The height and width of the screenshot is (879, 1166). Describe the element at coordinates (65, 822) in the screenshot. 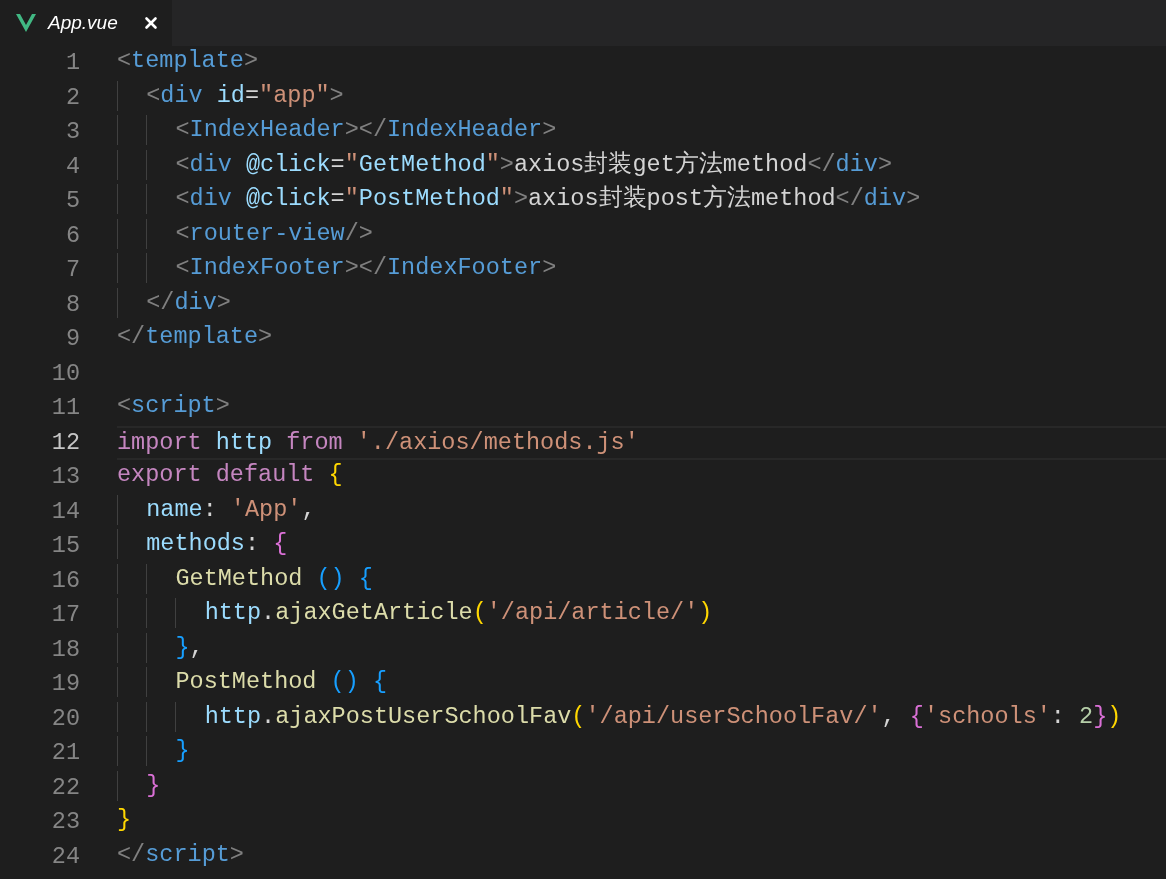

I see `line-number: 23` at that location.